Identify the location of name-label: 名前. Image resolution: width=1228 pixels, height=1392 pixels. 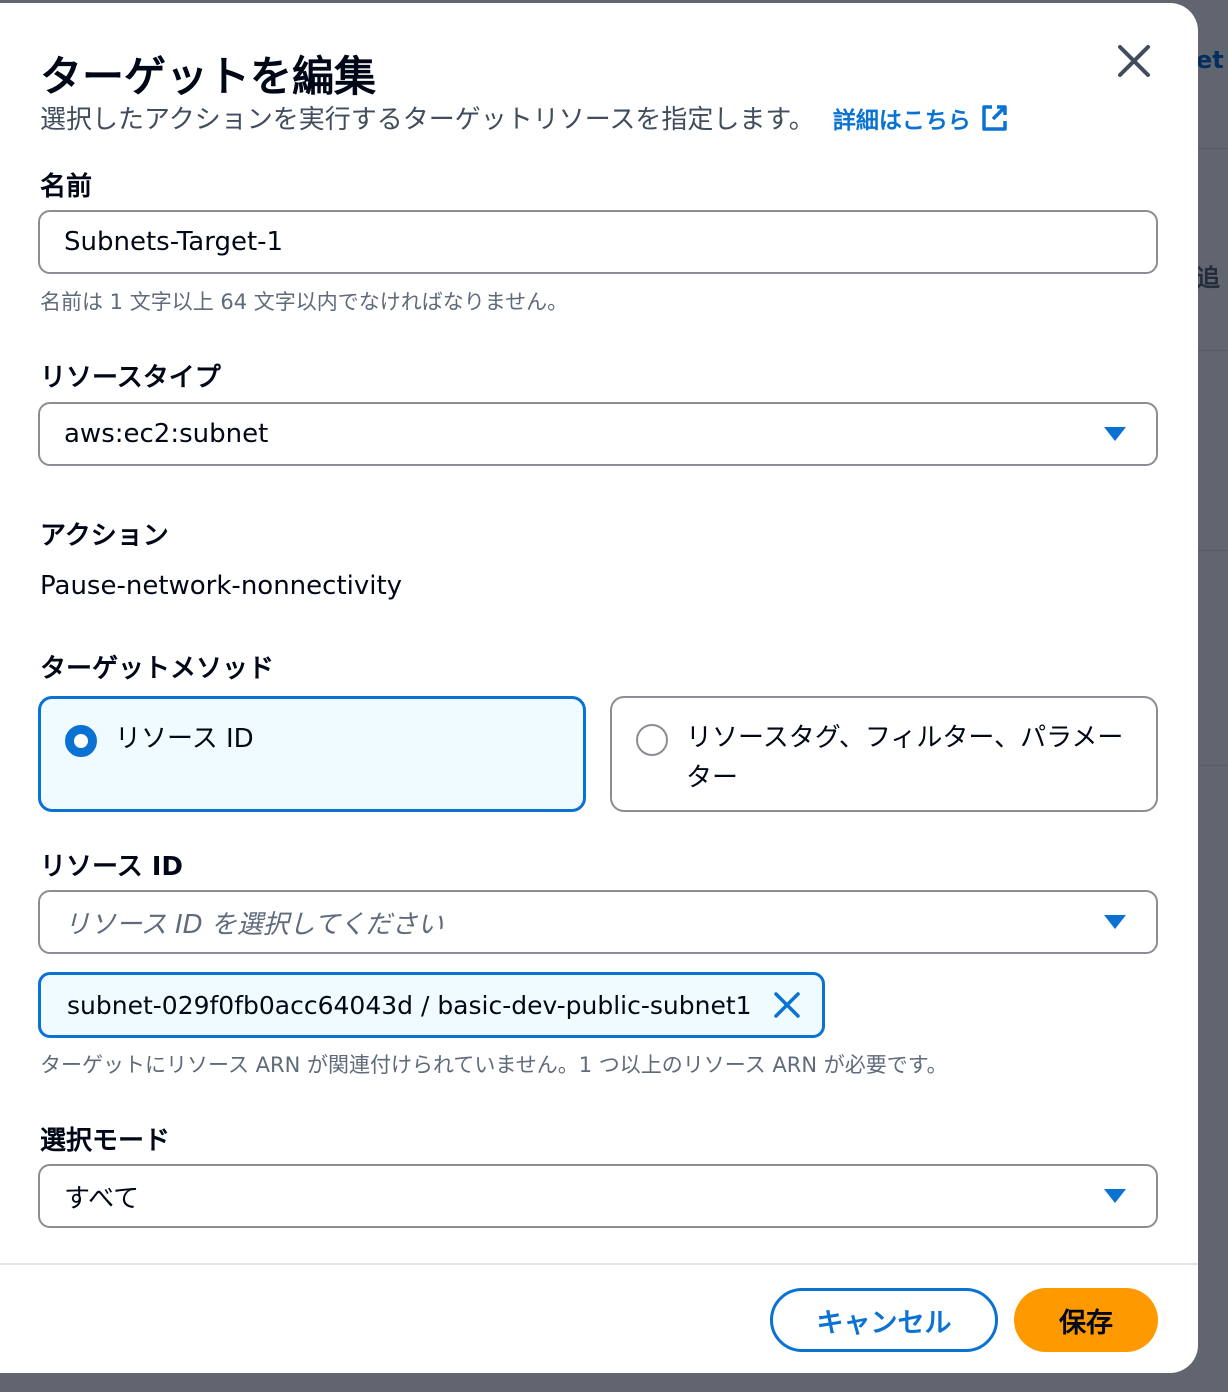
(66, 187).